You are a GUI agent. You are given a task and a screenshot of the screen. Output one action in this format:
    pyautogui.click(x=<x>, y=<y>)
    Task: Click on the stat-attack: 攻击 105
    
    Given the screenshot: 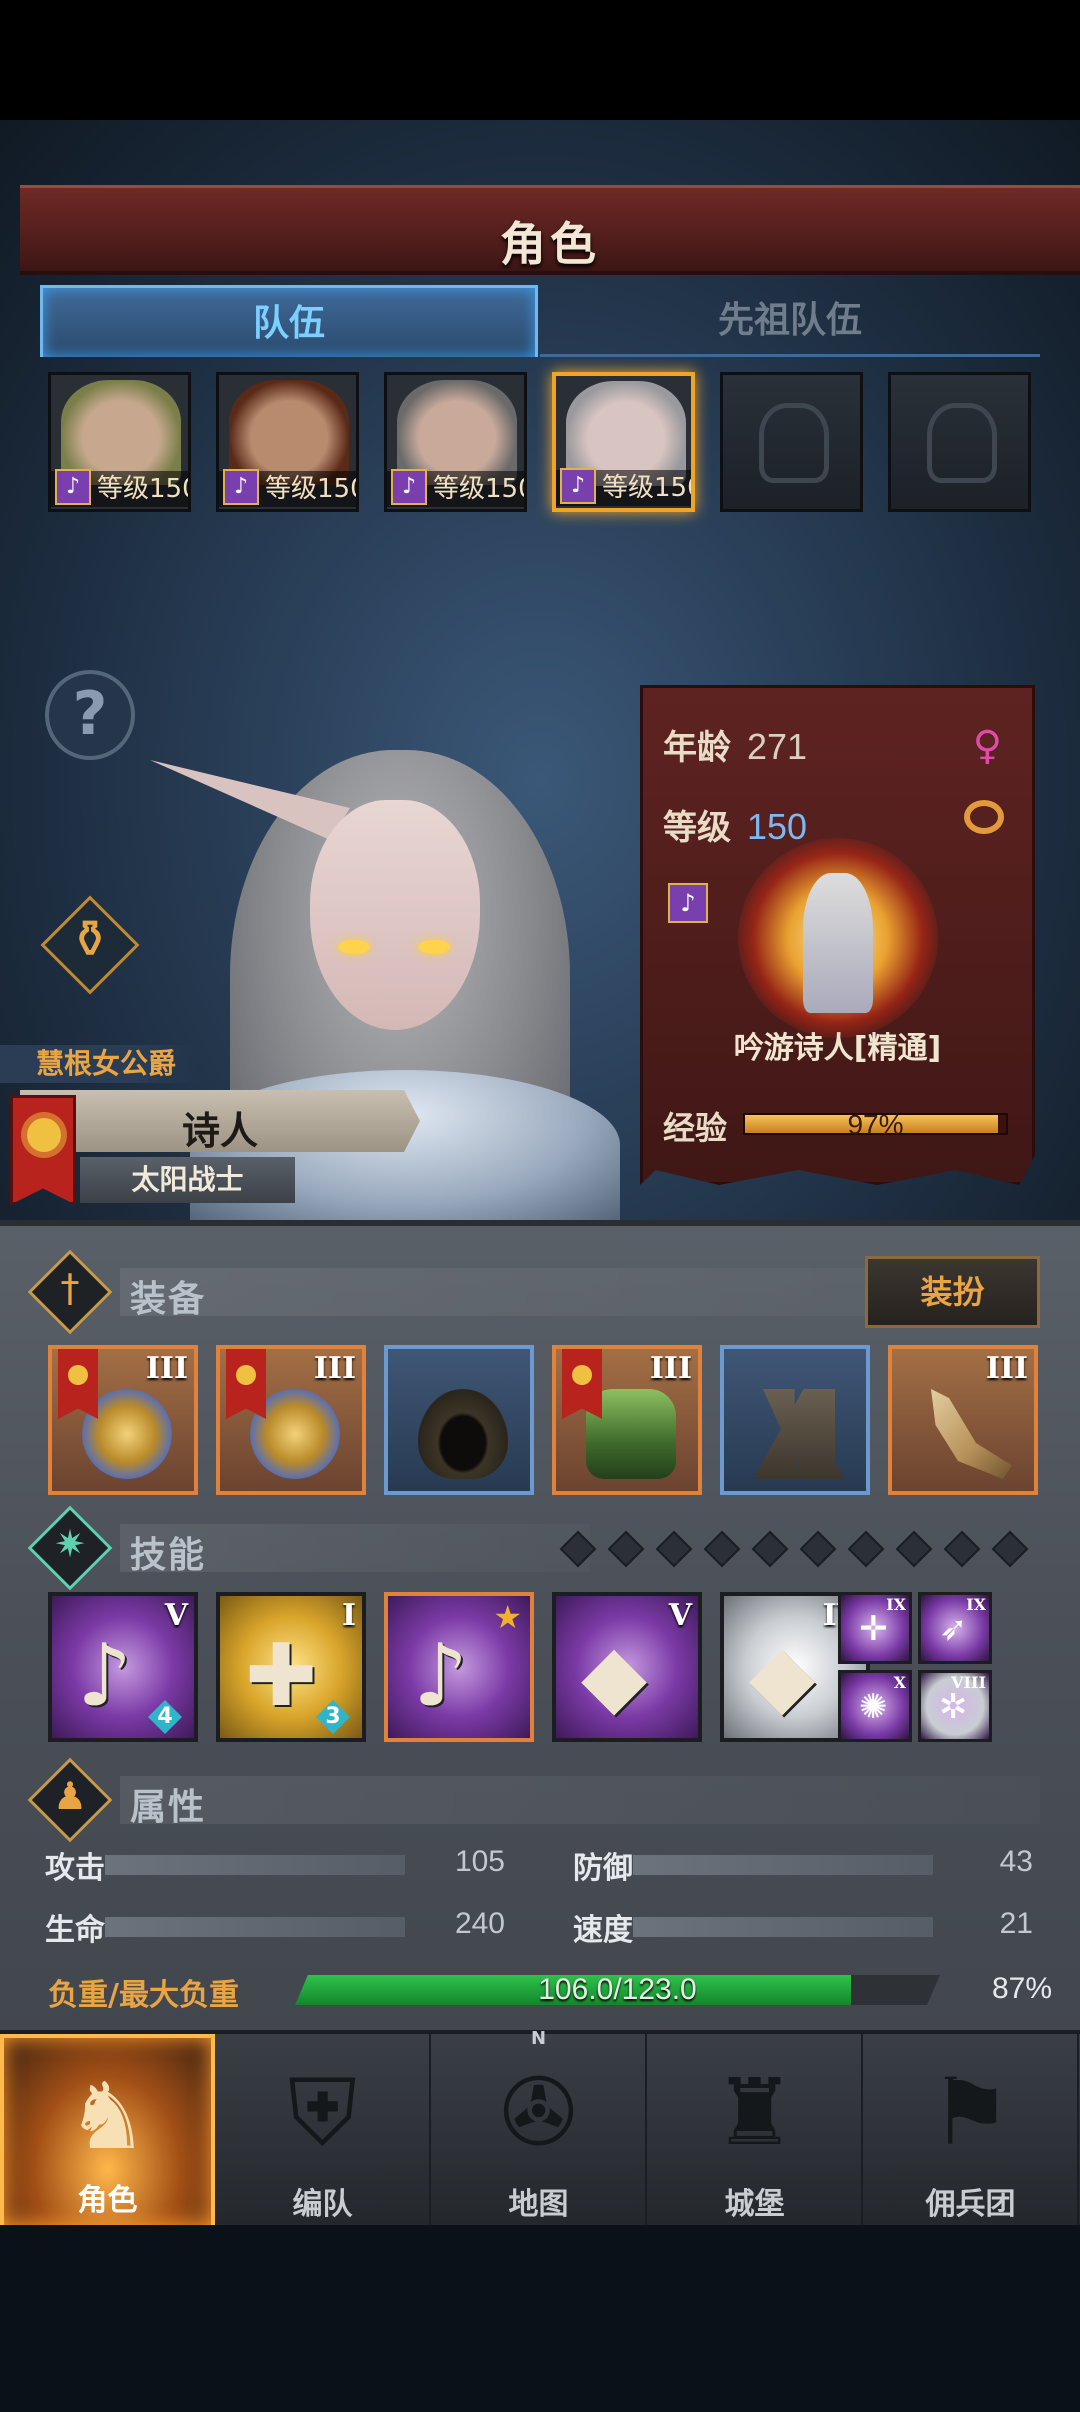 What is the action you would take?
    pyautogui.click(x=275, y=1864)
    